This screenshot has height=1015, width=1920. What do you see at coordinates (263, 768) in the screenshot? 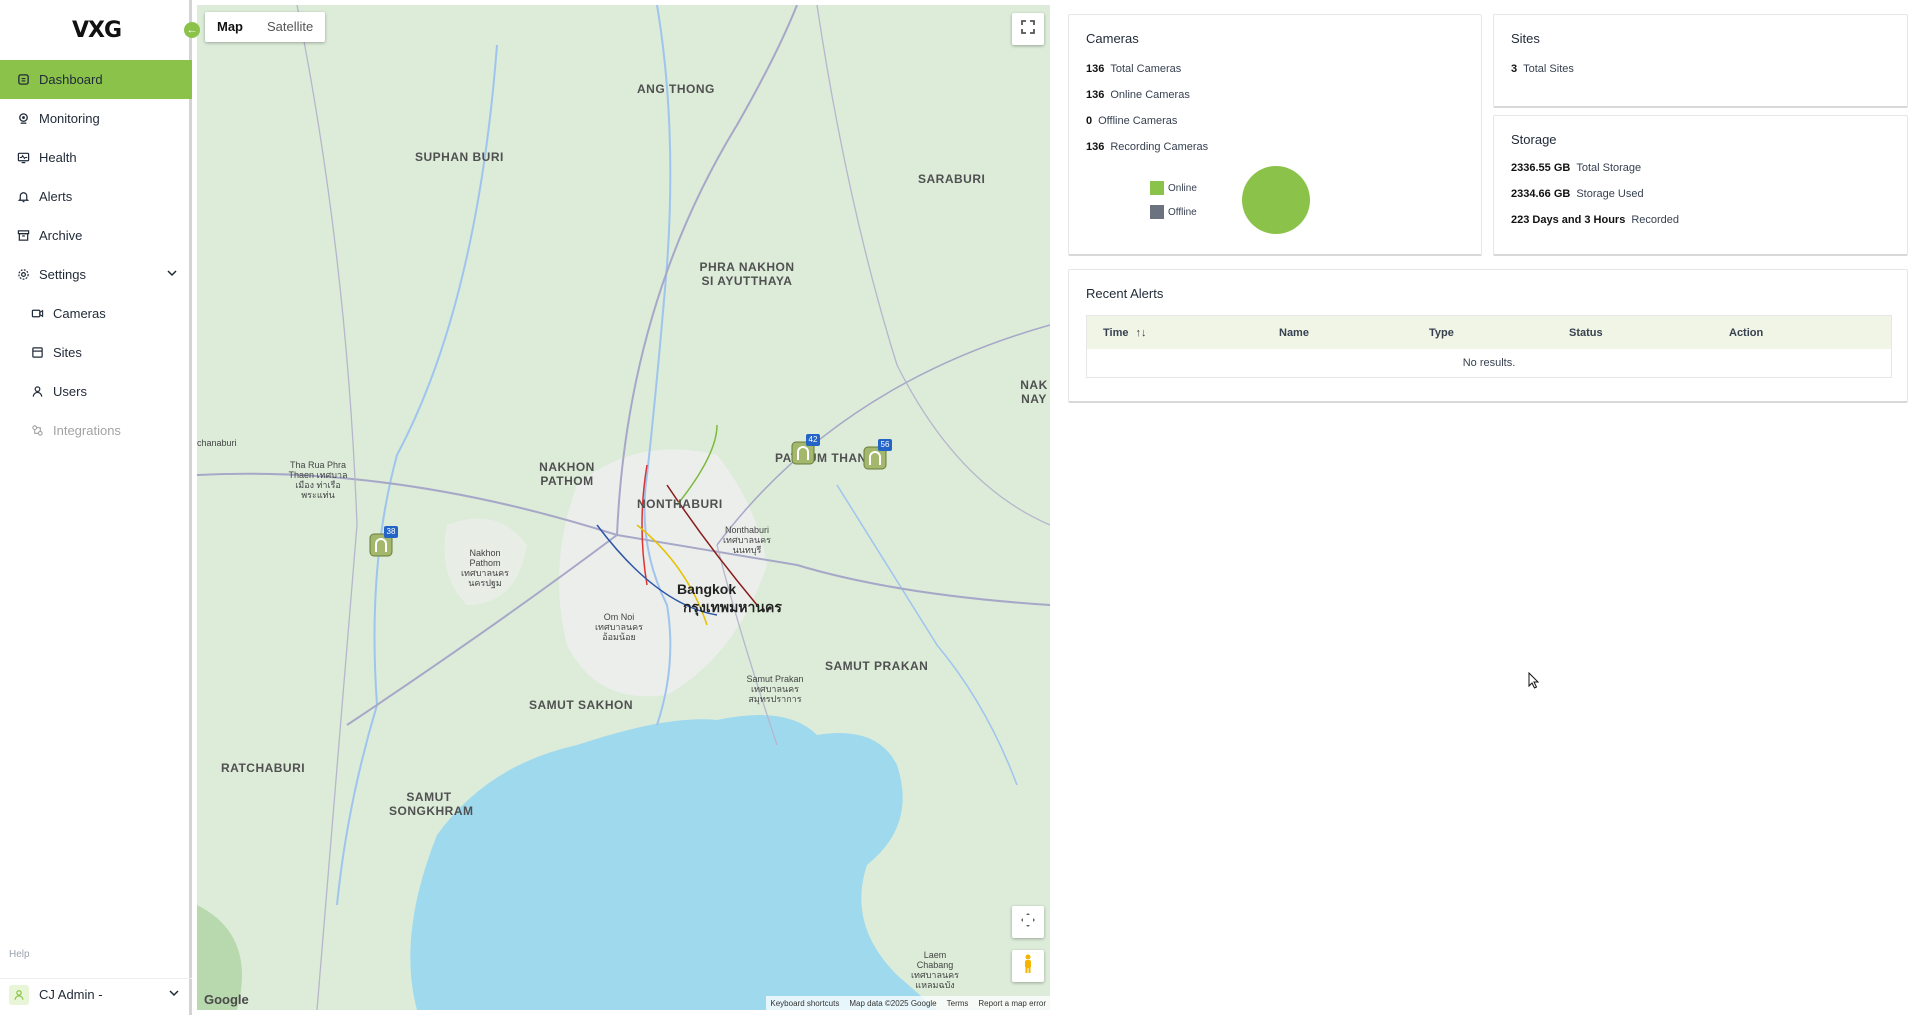
I see `map-region-label: RATCHABURI` at bounding box center [263, 768].